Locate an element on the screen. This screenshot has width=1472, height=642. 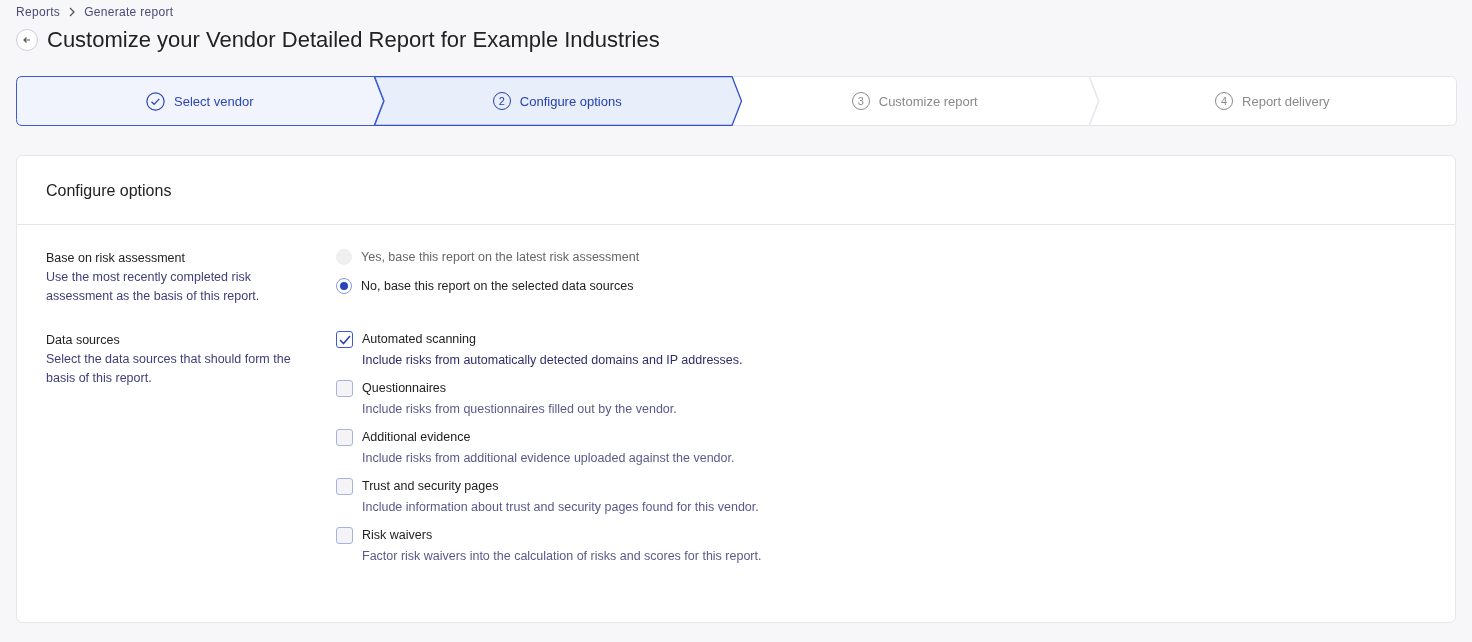
step-label: Customize report is located at coordinates (928, 101).